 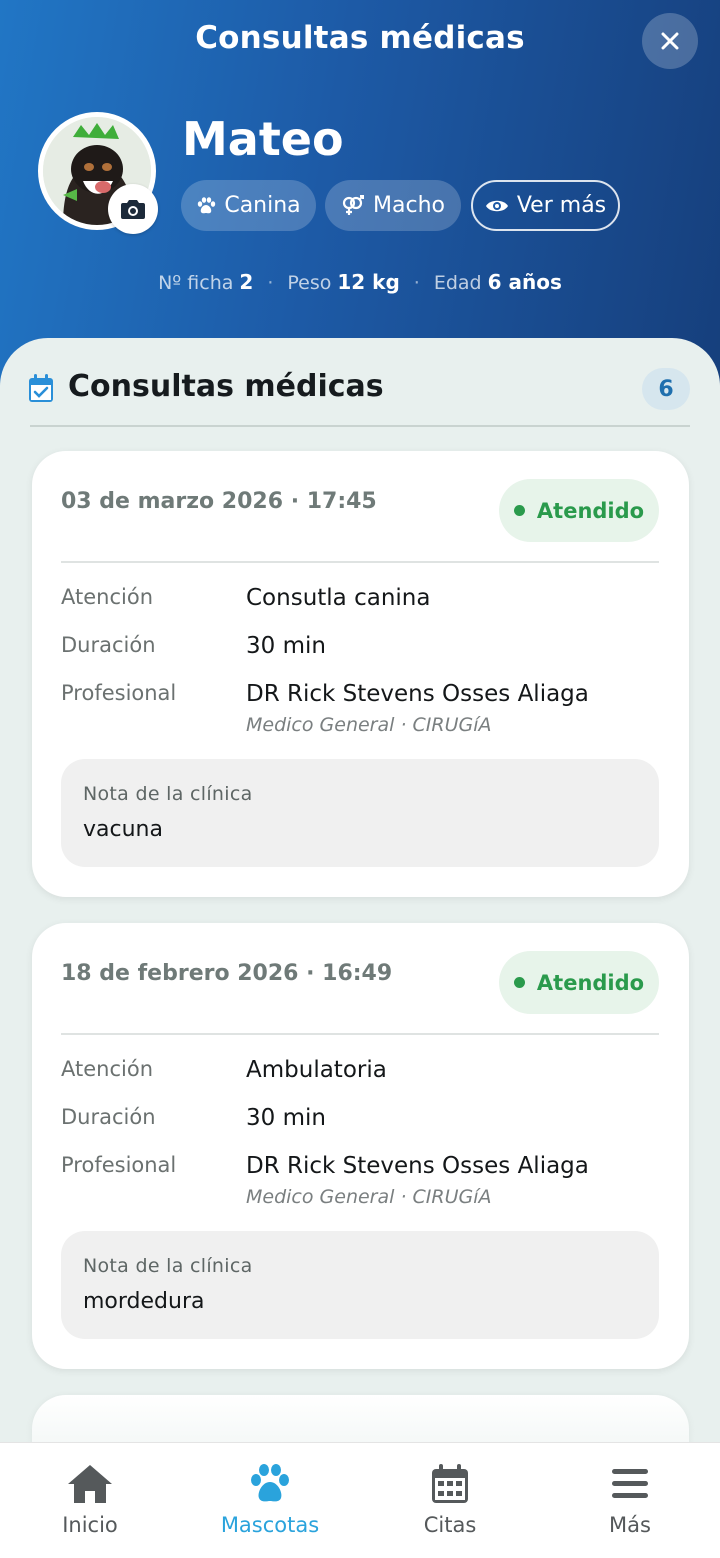 What do you see at coordinates (338, 598) in the screenshot?
I see `attention-value: Consutla canina` at bounding box center [338, 598].